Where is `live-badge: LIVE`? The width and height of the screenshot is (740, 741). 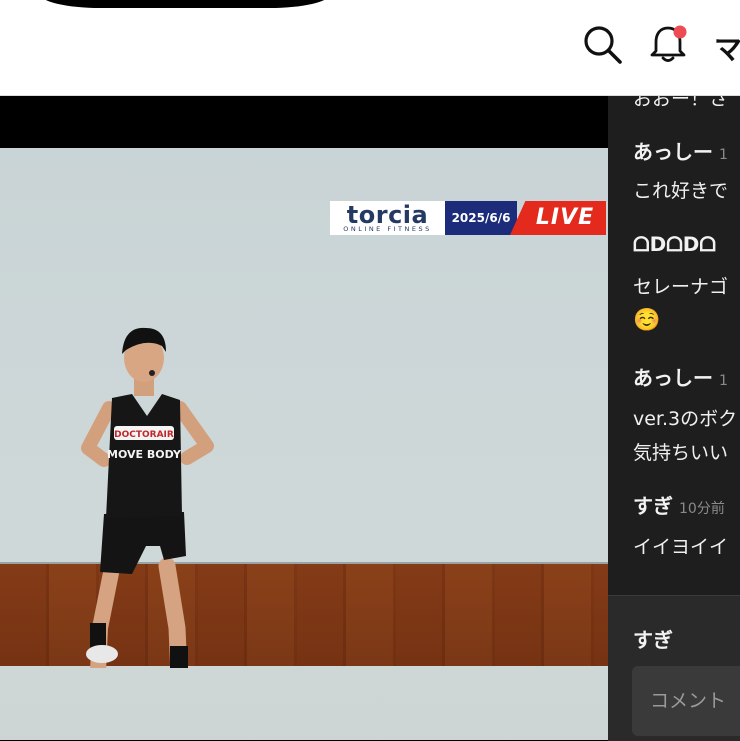 live-badge: LIVE is located at coordinates (558, 218).